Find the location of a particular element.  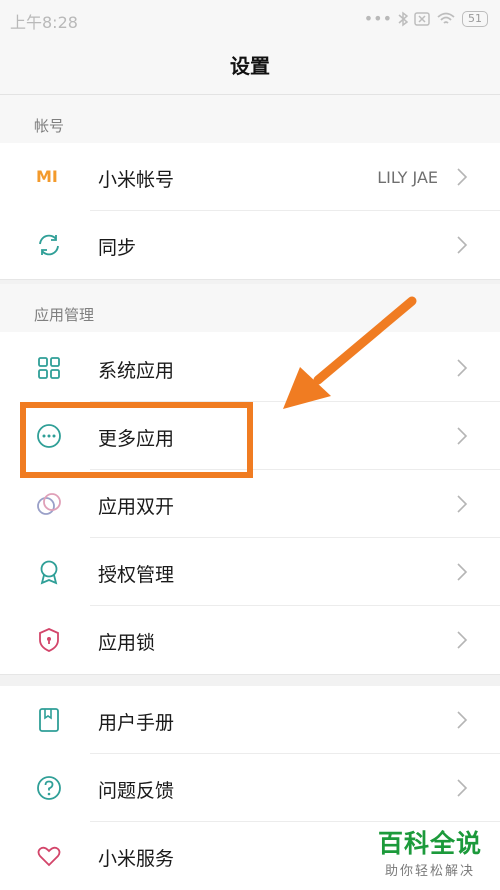

watermark-logo: 百科全说 助你轻松解决 is located at coordinates (430, 851).